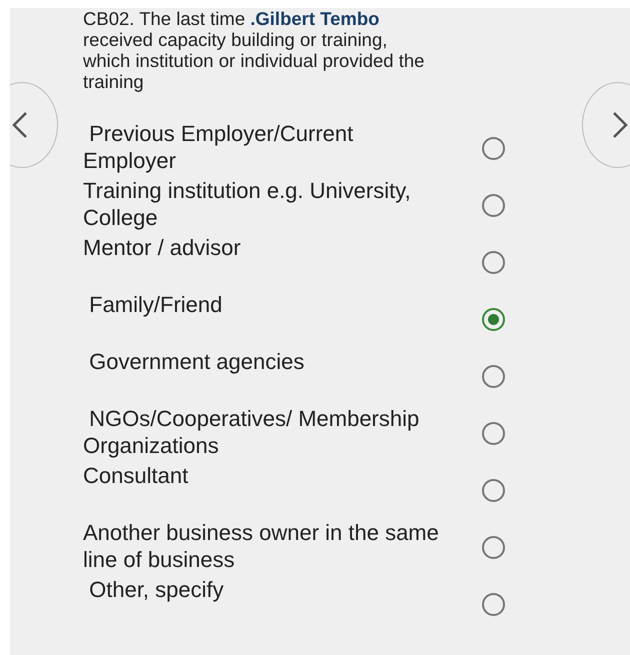  Describe the element at coordinates (261, 546) in the screenshot. I see `option-label: Another business owner in the same line of business` at that location.